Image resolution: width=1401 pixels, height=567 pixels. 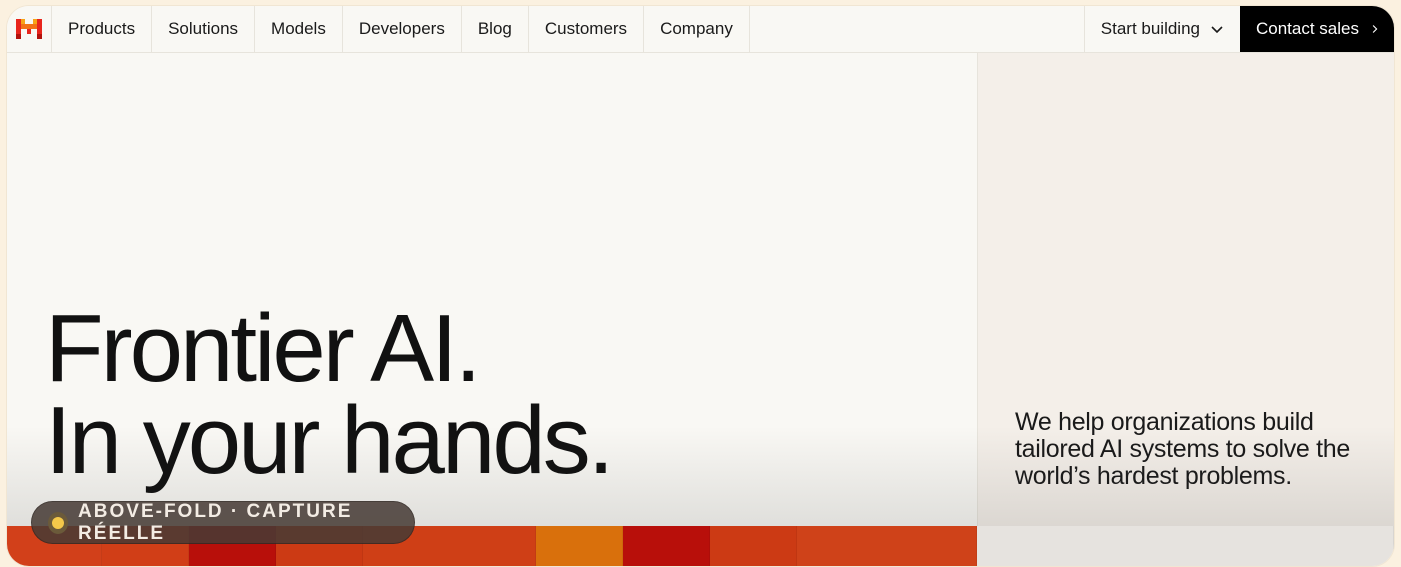 What do you see at coordinates (402, 29) in the screenshot?
I see `nav-developers: Developers` at bounding box center [402, 29].